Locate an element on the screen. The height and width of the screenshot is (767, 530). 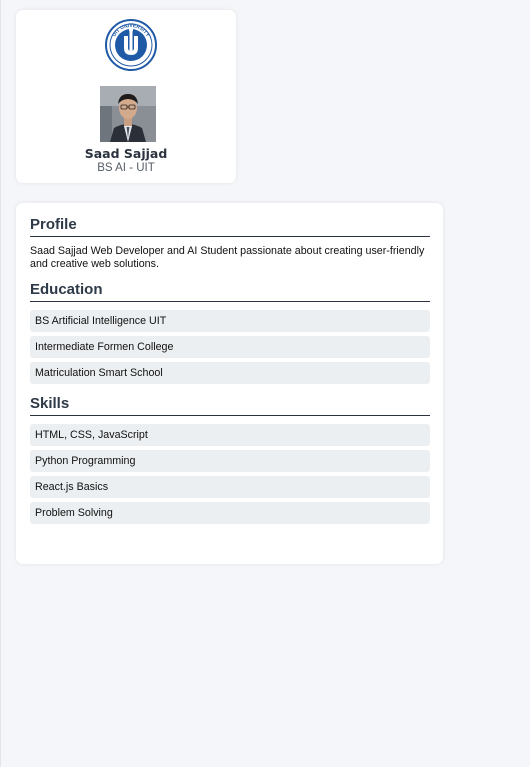
education-item: Matriculation Smart School is located at coordinates (230, 373).